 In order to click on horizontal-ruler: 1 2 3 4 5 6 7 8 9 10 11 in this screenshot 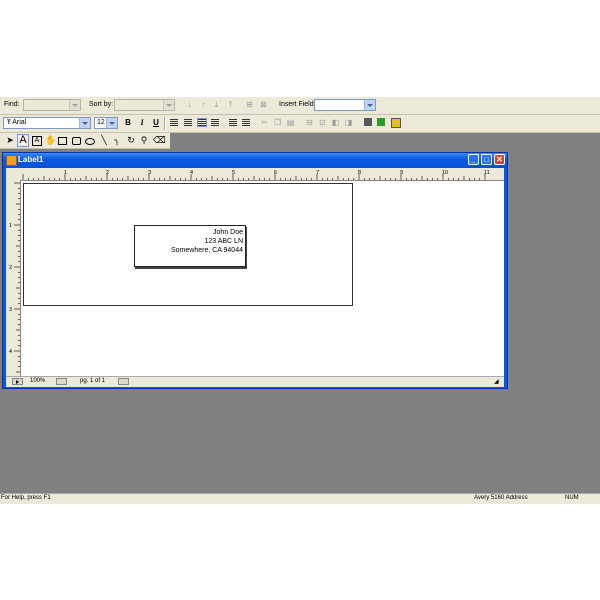, I will do `click(255, 174)`.